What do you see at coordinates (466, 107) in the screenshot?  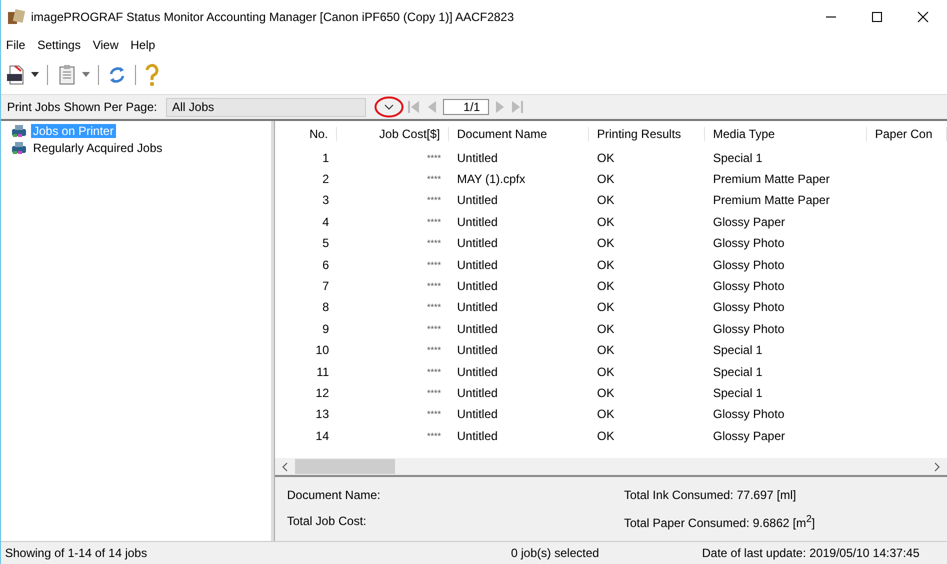 I see `page-field: 1/1` at bounding box center [466, 107].